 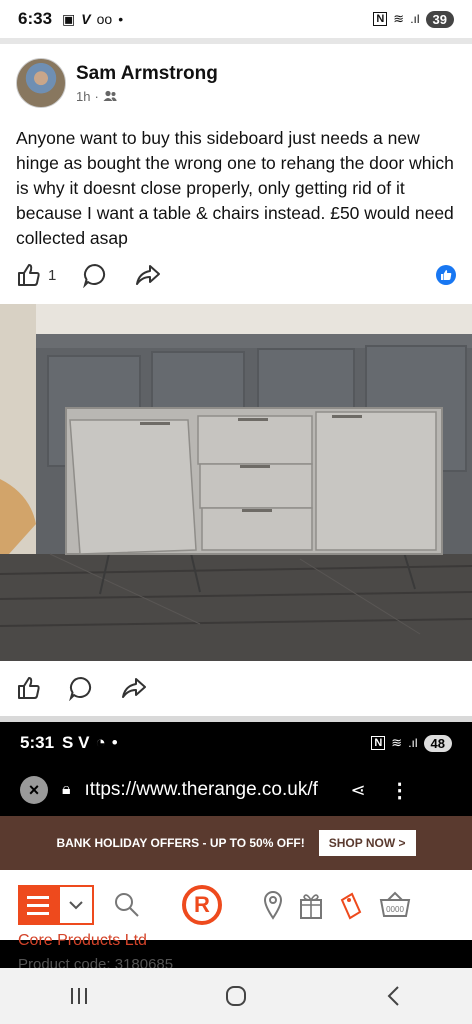 I want to click on embedded-status-right: N ≋ .ıl 48, so click(x=411, y=743).